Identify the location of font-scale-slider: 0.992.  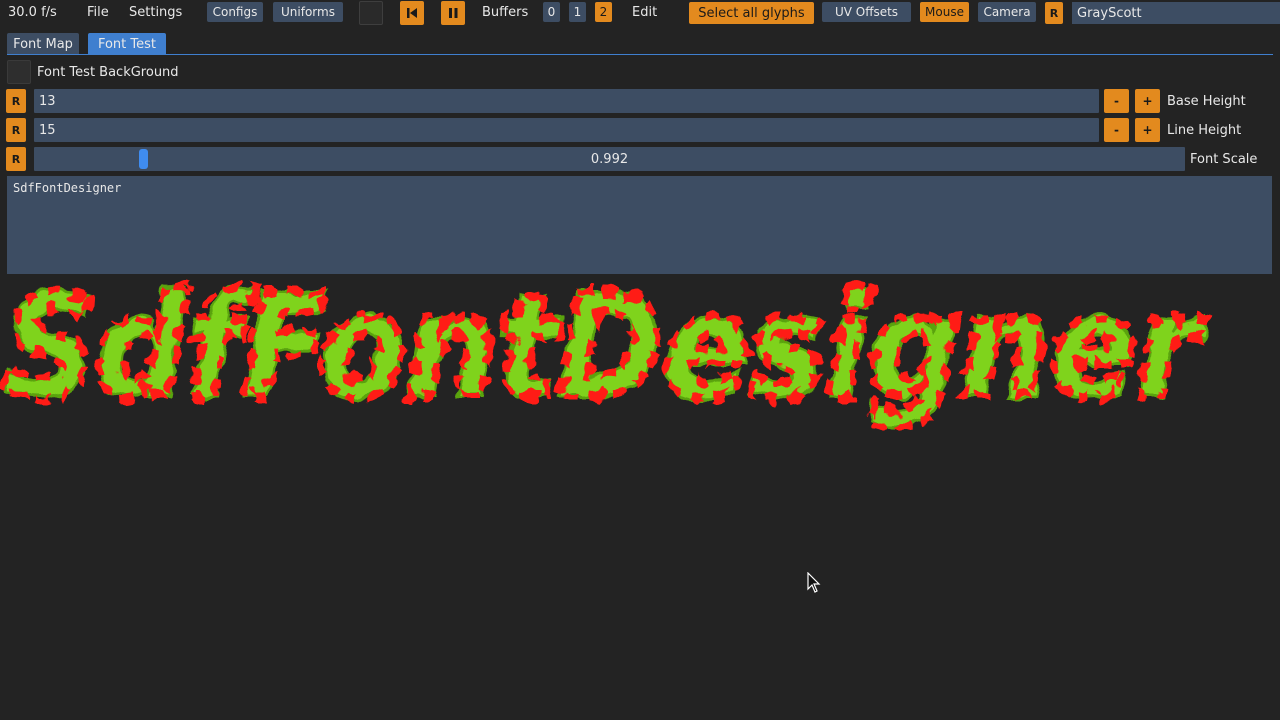
(609, 159).